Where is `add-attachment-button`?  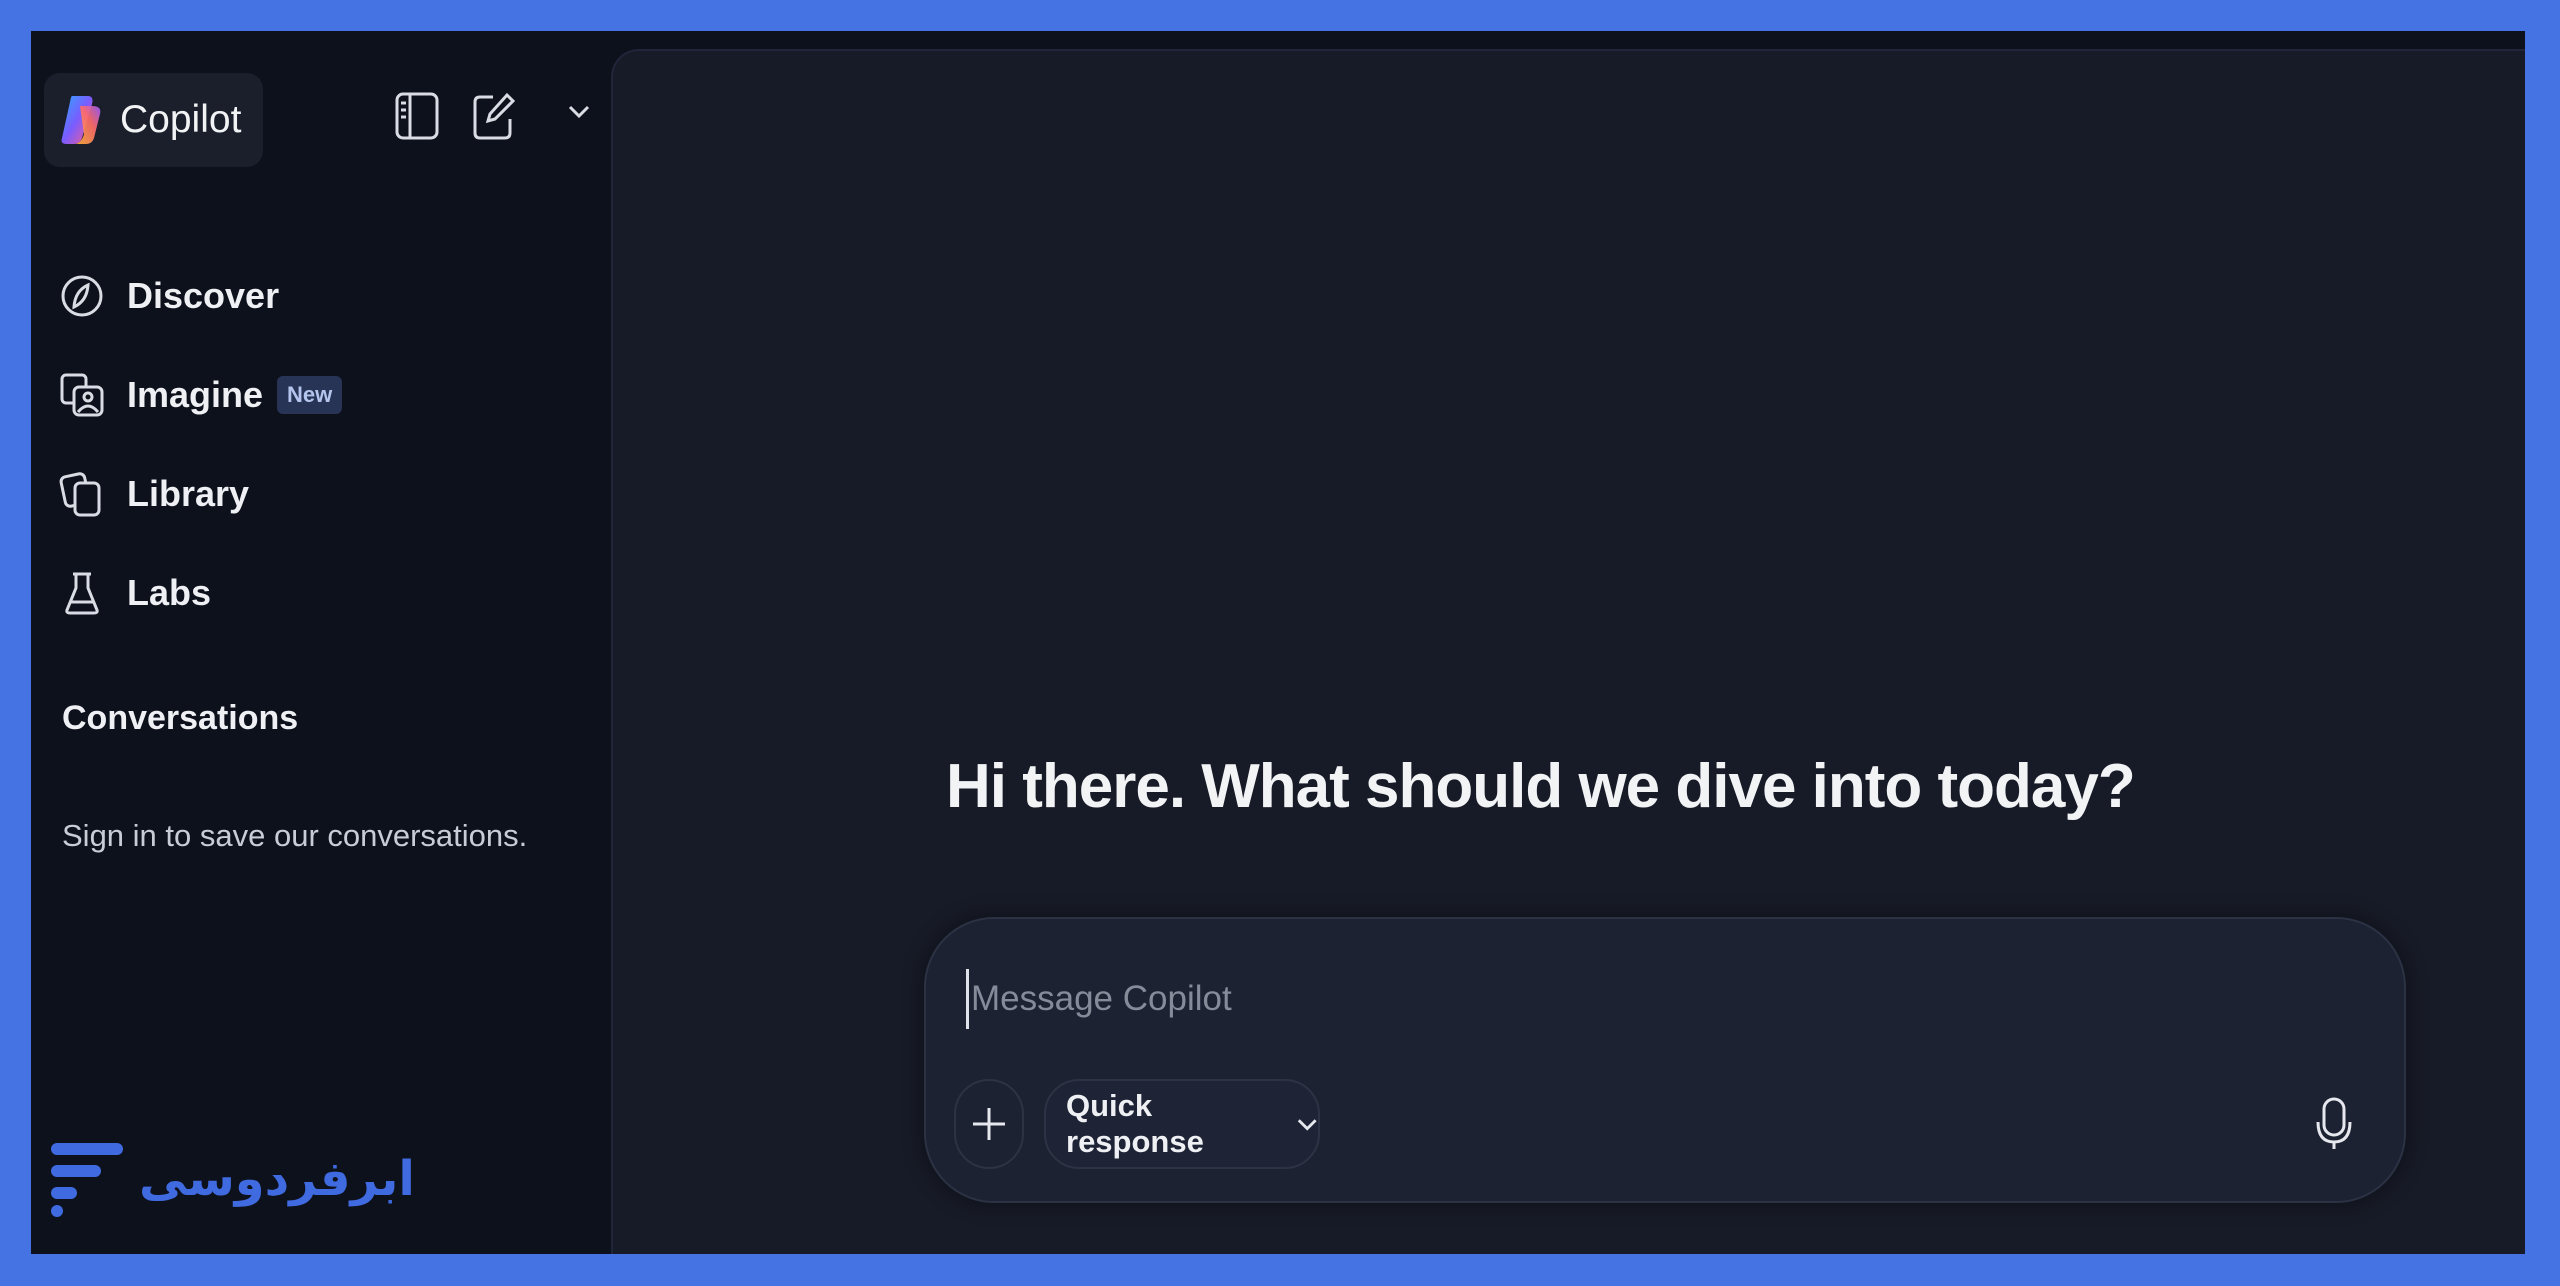
add-attachment-button is located at coordinates (989, 1124).